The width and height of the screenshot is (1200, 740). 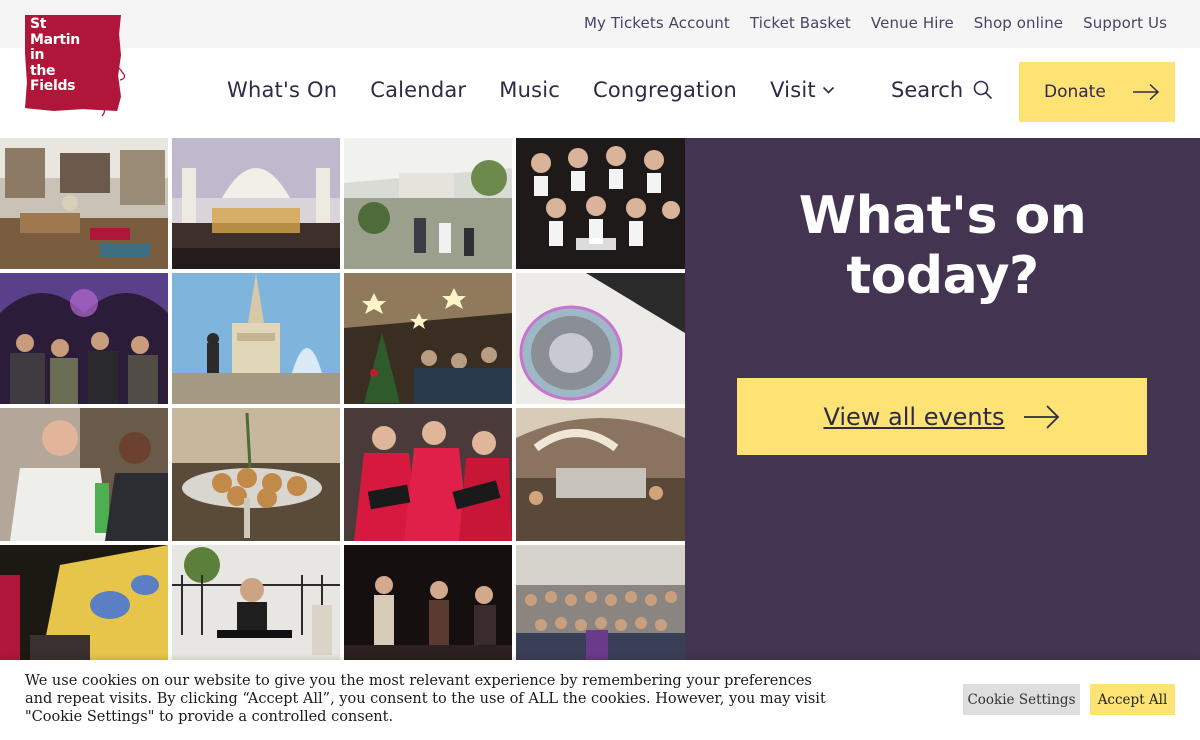 I want to click on hero-title: What's on today?, so click(x=942, y=246).